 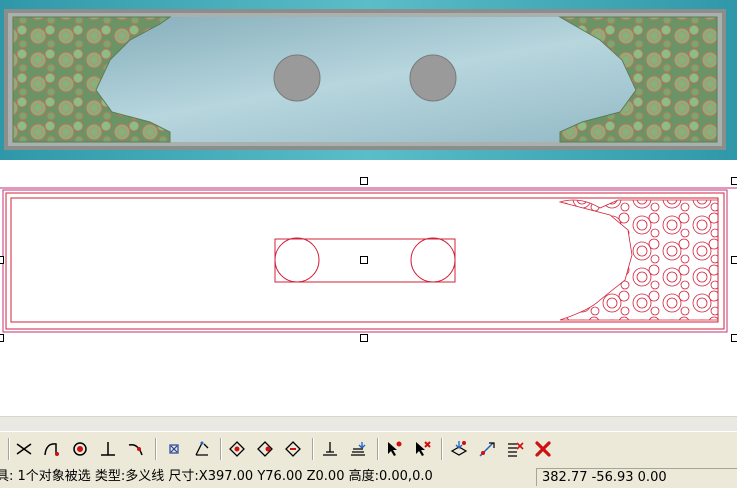 I want to click on selection-handle-top, so click(x=364, y=181).